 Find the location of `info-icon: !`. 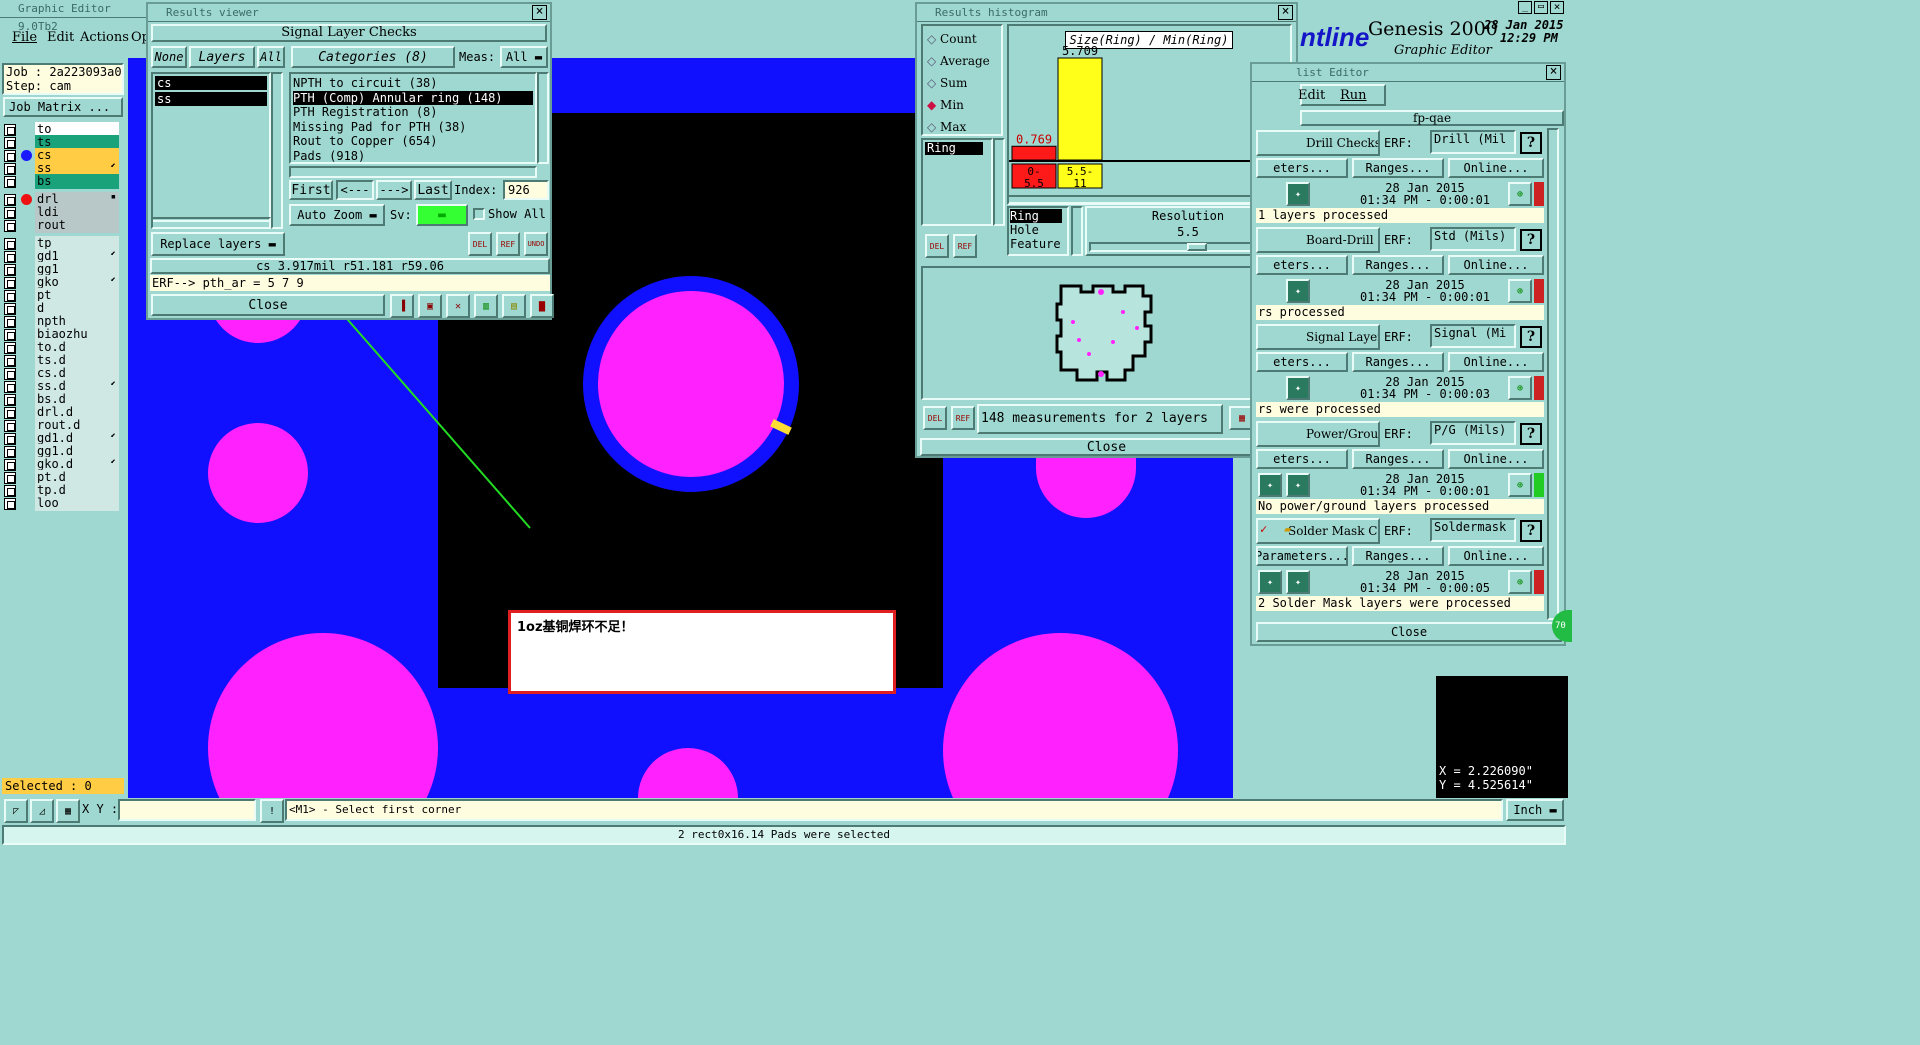

info-icon: ! is located at coordinates (272, 811).